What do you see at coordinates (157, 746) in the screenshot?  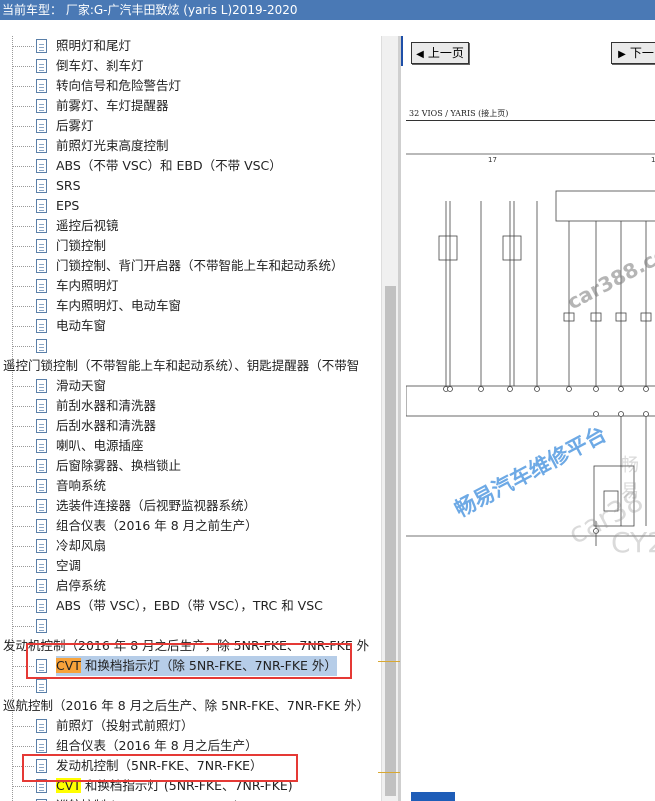 I see `tree-node-label: 组合仪表（2016 年 8 月之后生产）` at bounding box center [157, 746].